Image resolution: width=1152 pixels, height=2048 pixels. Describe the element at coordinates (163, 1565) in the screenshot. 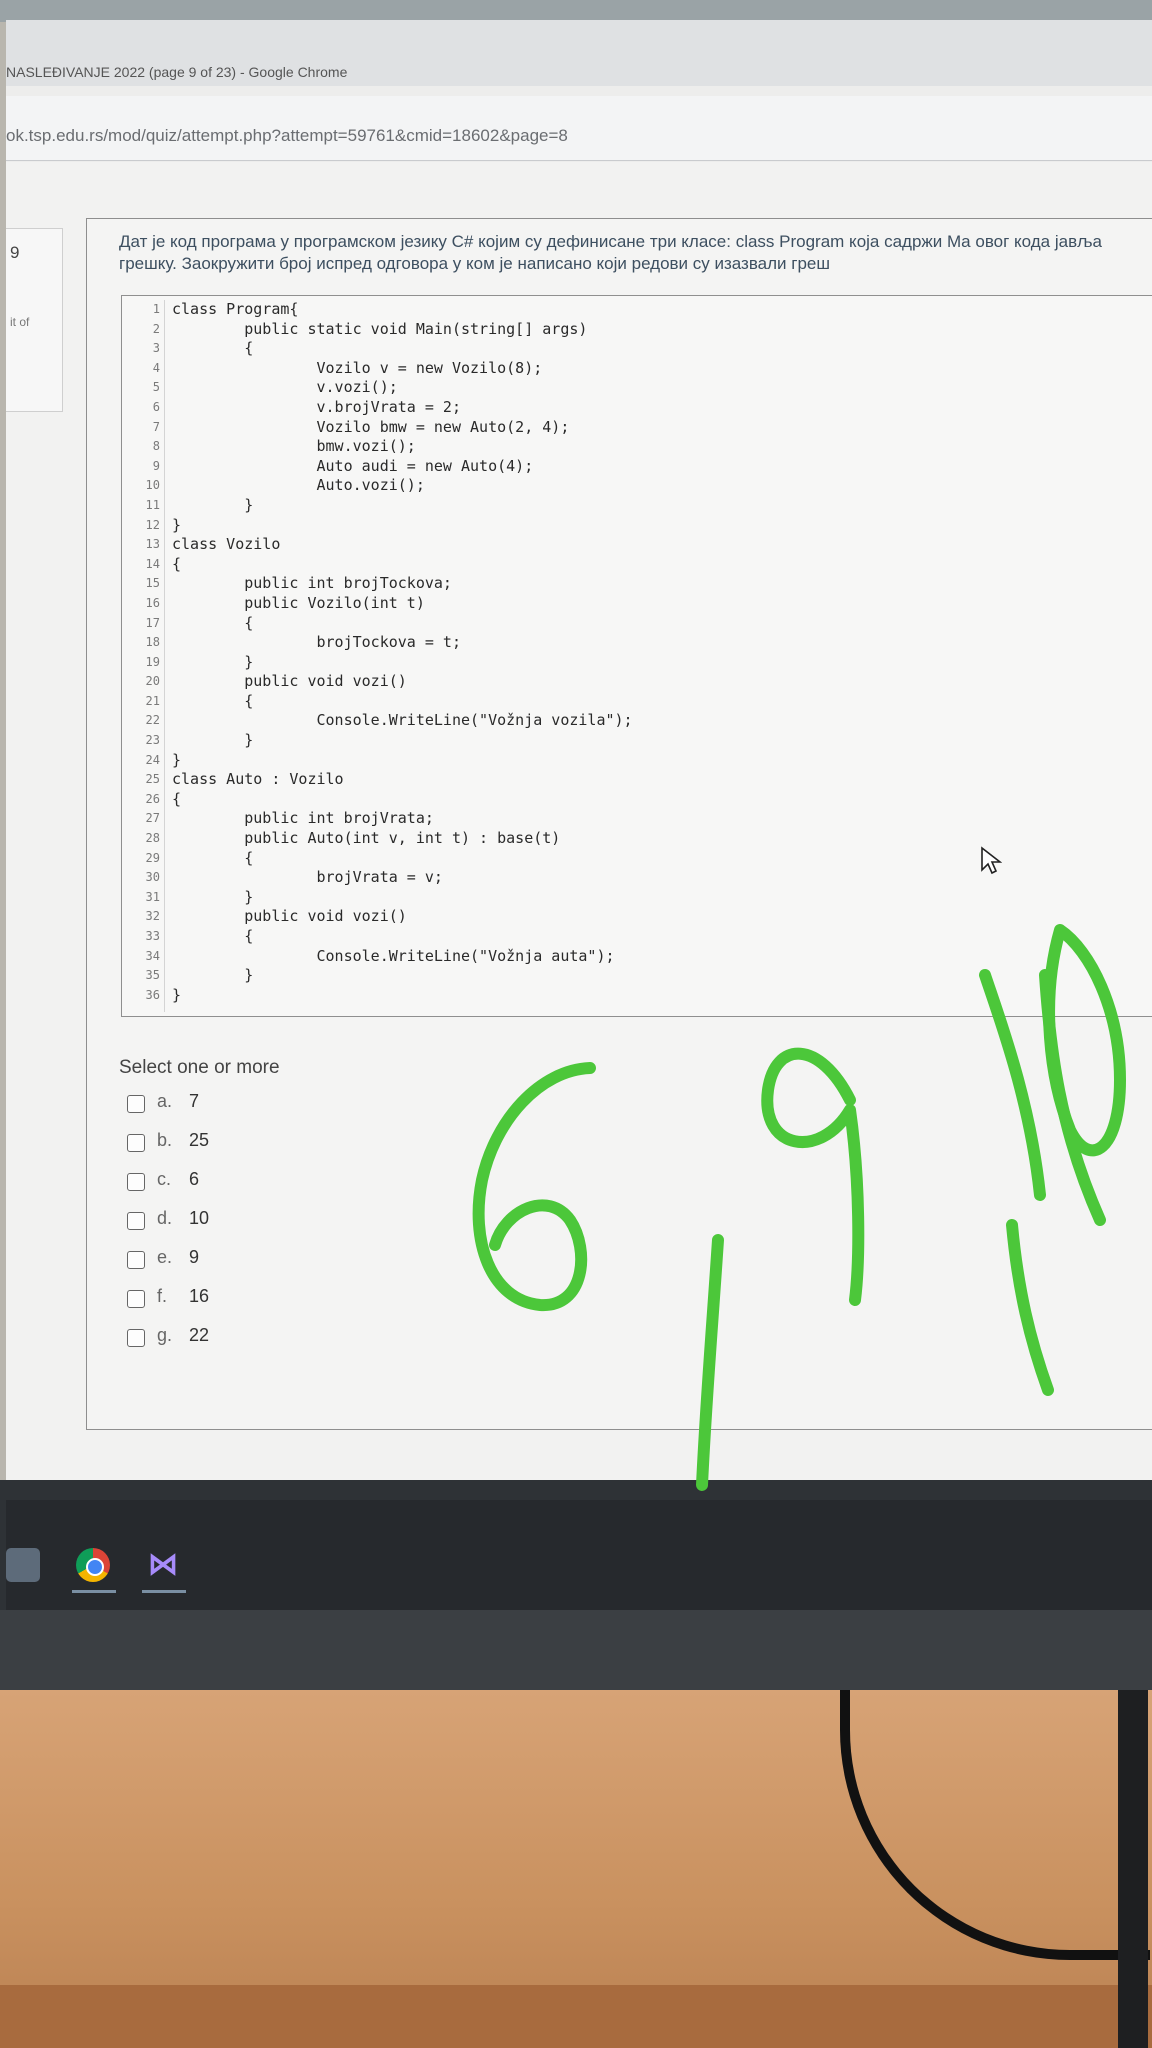

I see `visual-studio-icon: ⋈` at that location.